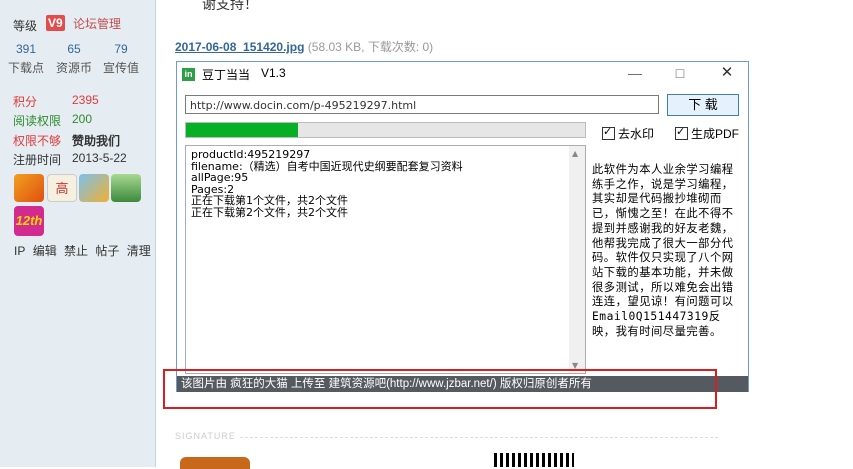 The image size is (853, 469). I want to click on read-perm-value: 200, so click(82, 119).